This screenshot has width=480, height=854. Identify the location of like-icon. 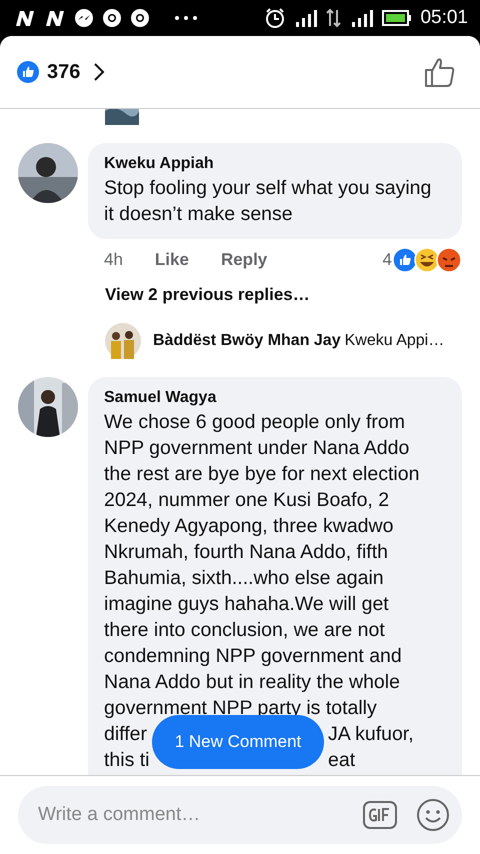
(28, 72).